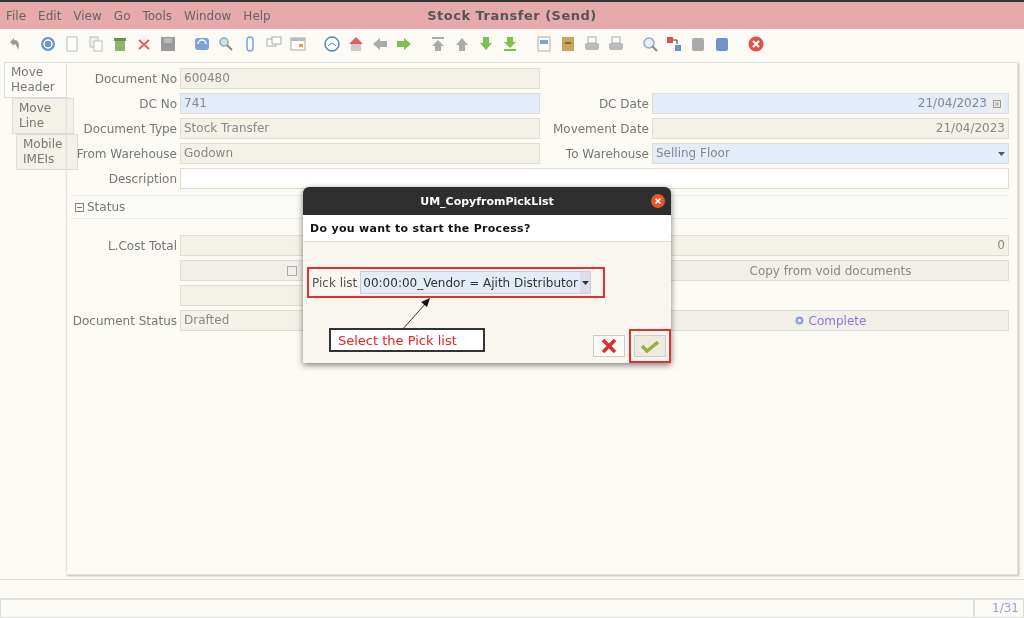  What do you see at coordinates (693, 153) in the screenshot?
I see `dropdown-value: Selling Floor` at bounding box center [693, 153].